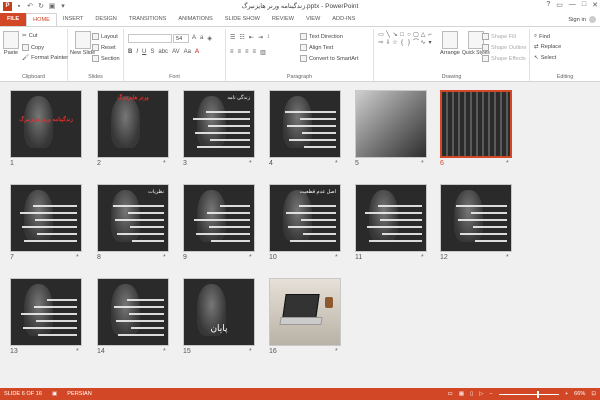  Describe the element at coordinates (79, 394) in the screenshot. I see `language: PERSIAN` at that location.